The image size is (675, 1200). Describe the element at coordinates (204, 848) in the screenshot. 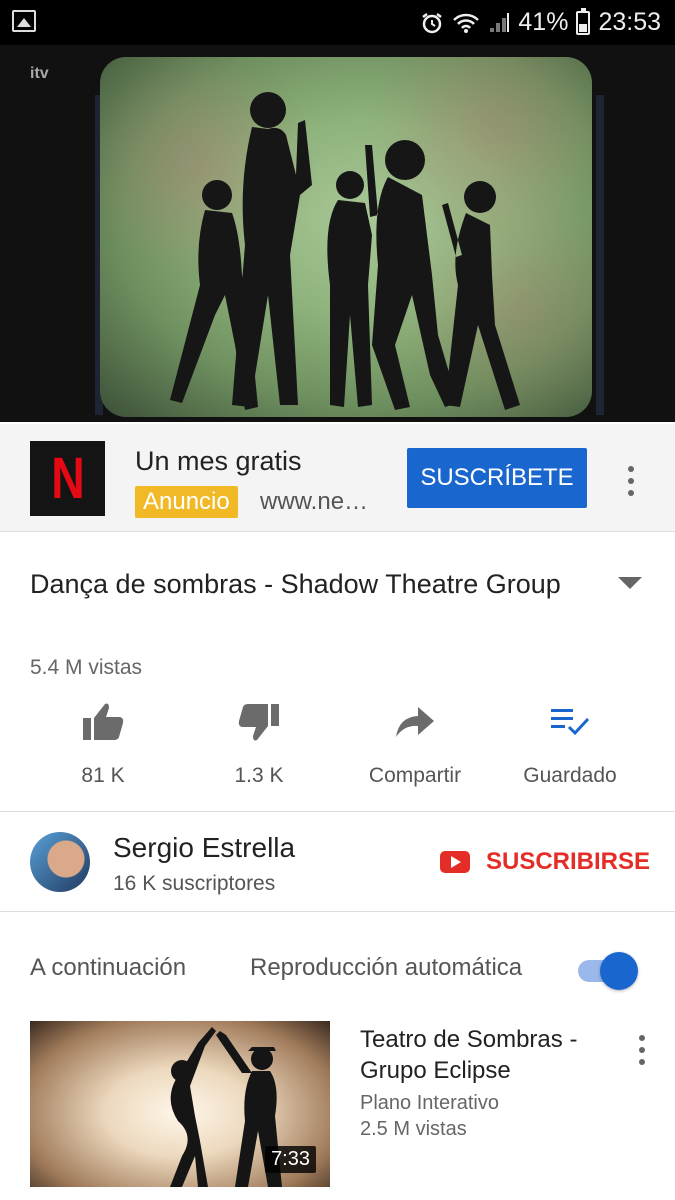

I see `channel-name: Sergio Estrella` at that location.